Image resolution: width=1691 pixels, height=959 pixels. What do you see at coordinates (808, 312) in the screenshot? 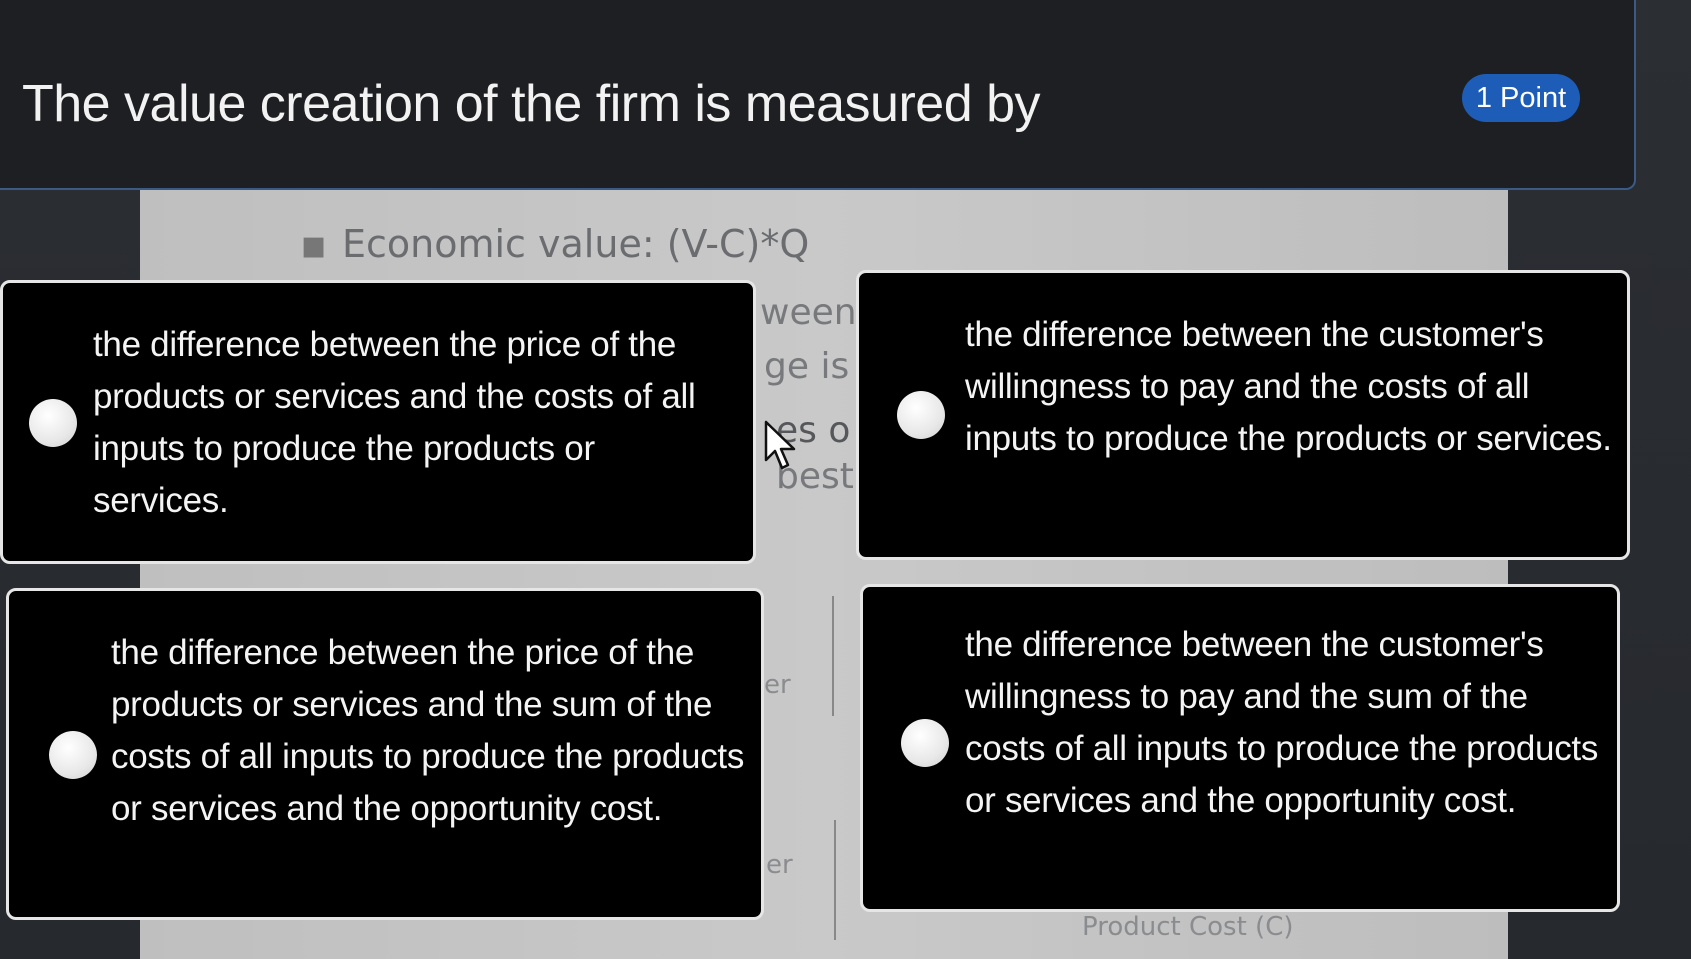
I see `slide-fragment: ween` at bounding box center [808, 312].